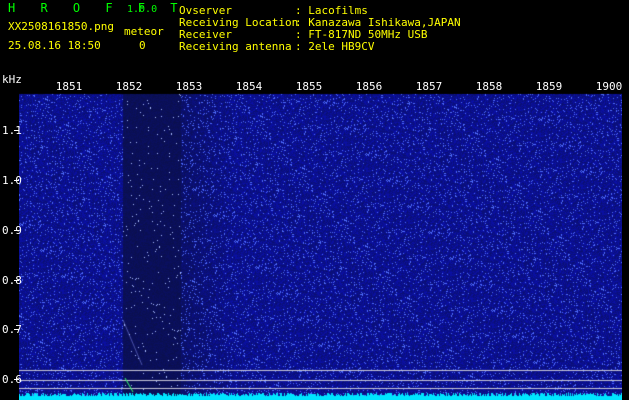 The height and width of the screenshot is (400, 629). I want to click on time-tick: 1855, so click(309, 86).